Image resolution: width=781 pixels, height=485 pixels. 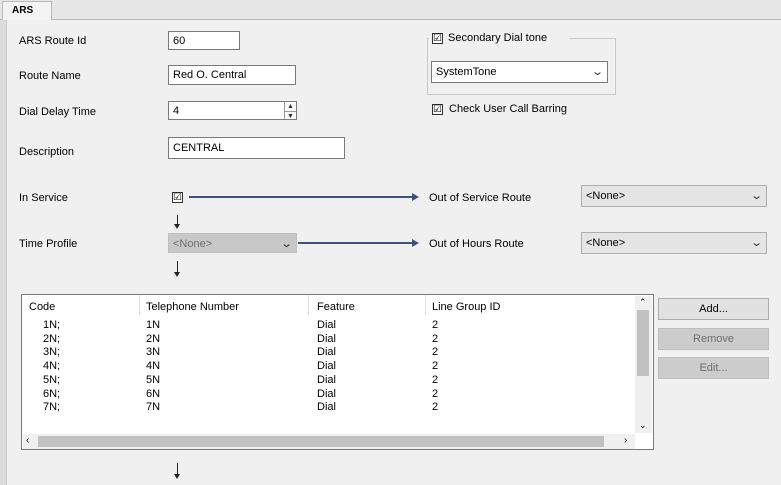 I want to click on left-edge, so click(x=3, y=252).